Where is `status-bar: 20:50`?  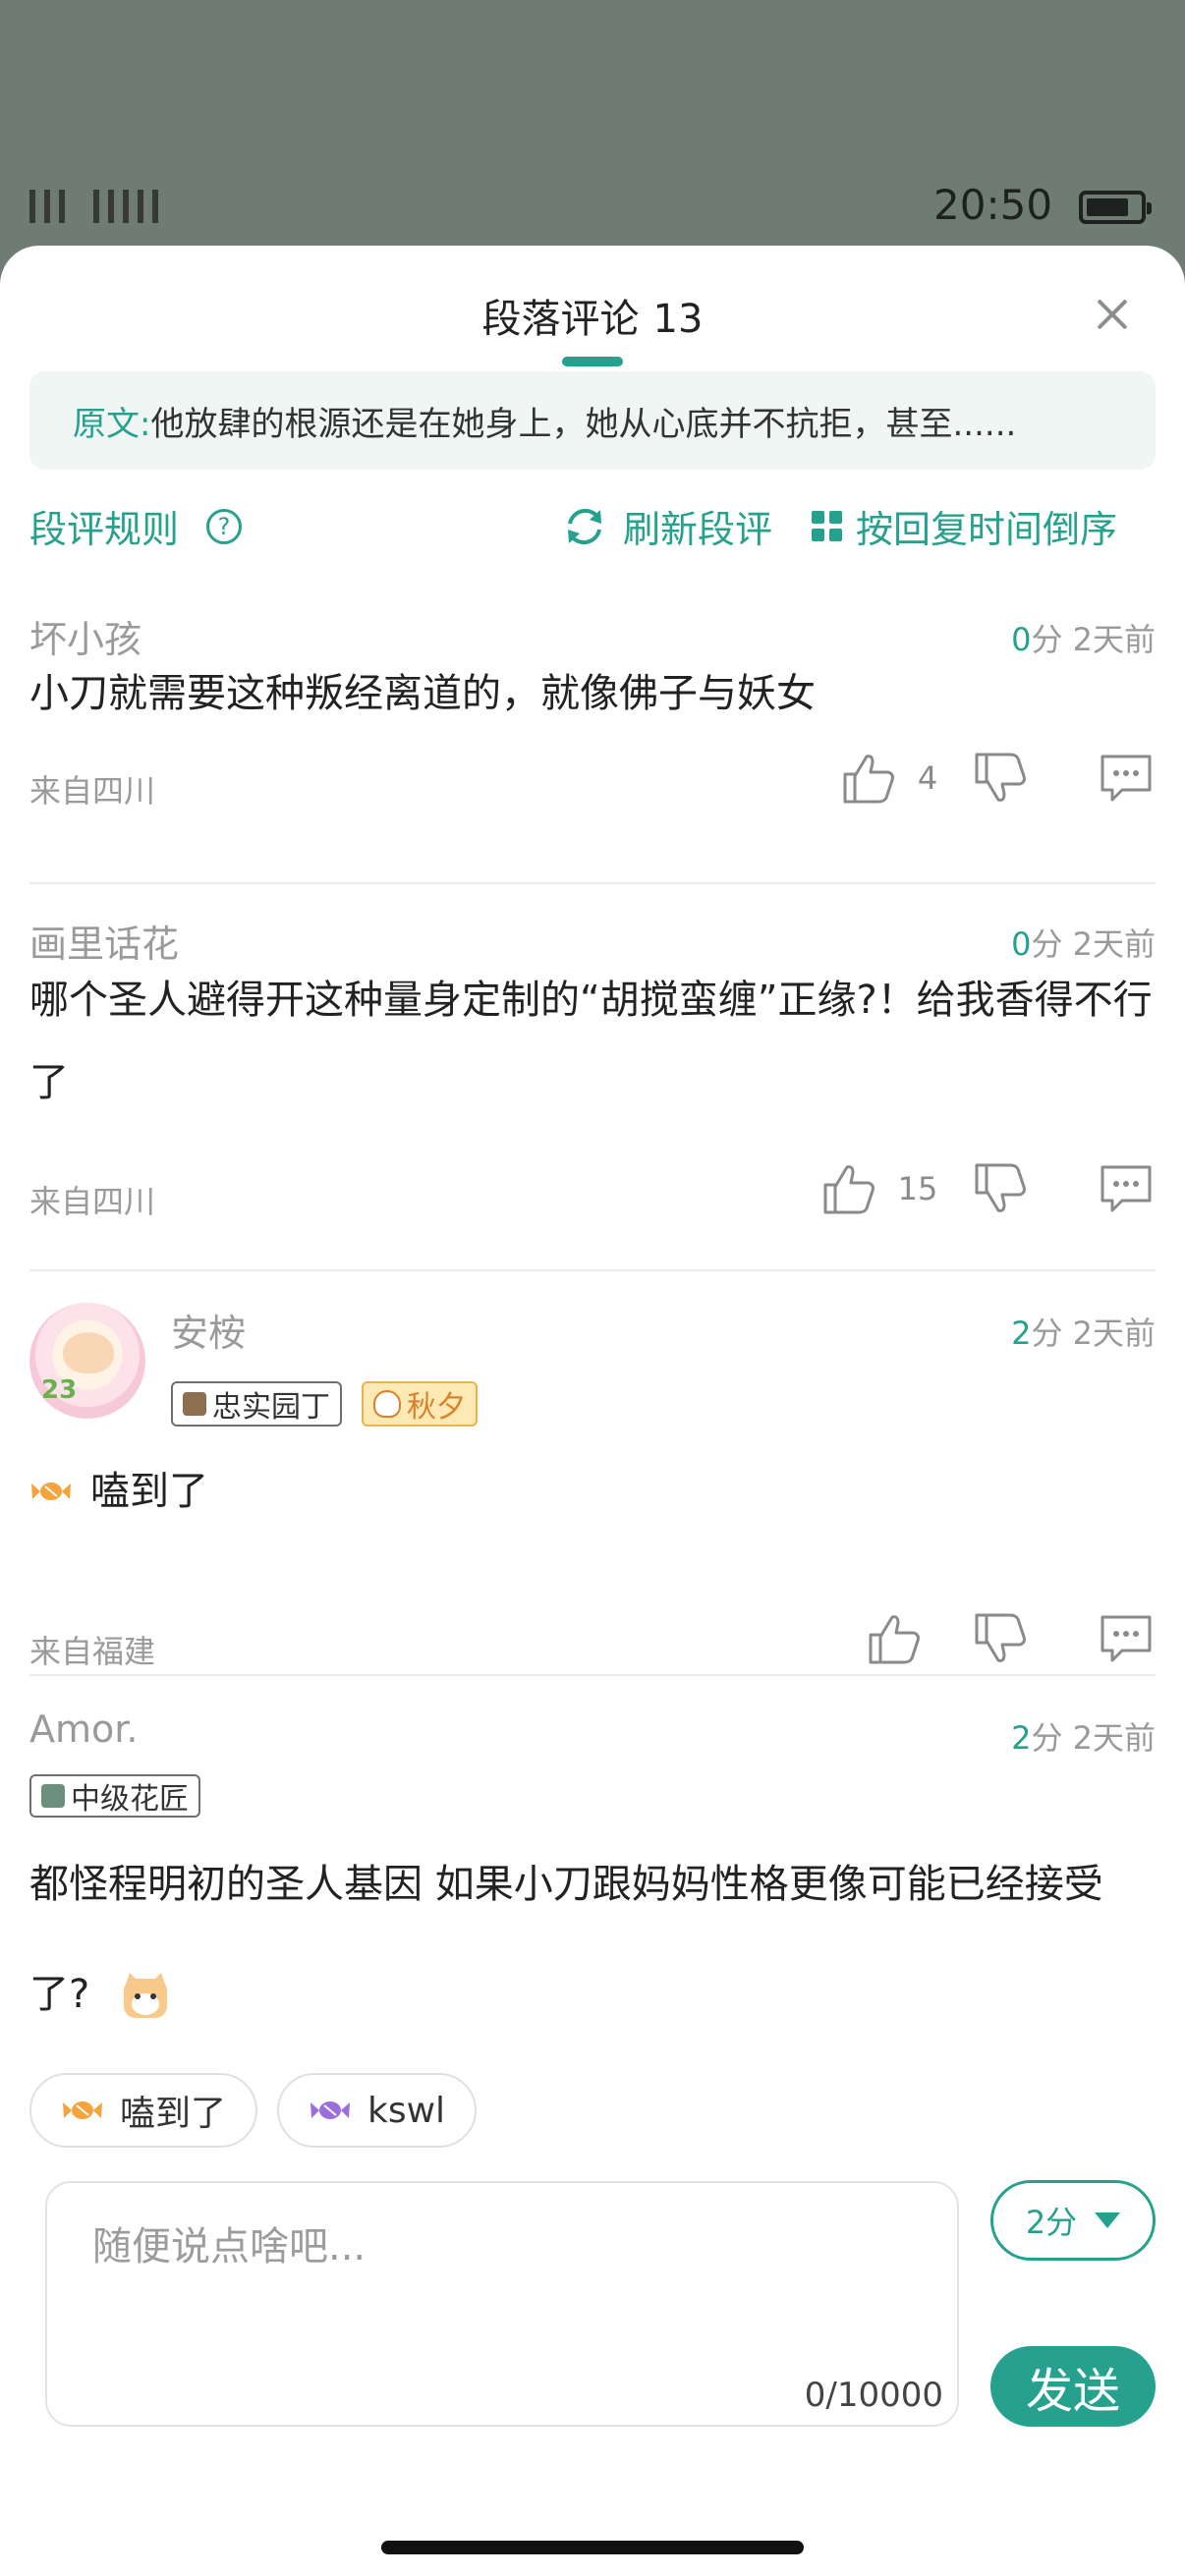
status-bar: 20:50 is located at coordinates (592, 123).